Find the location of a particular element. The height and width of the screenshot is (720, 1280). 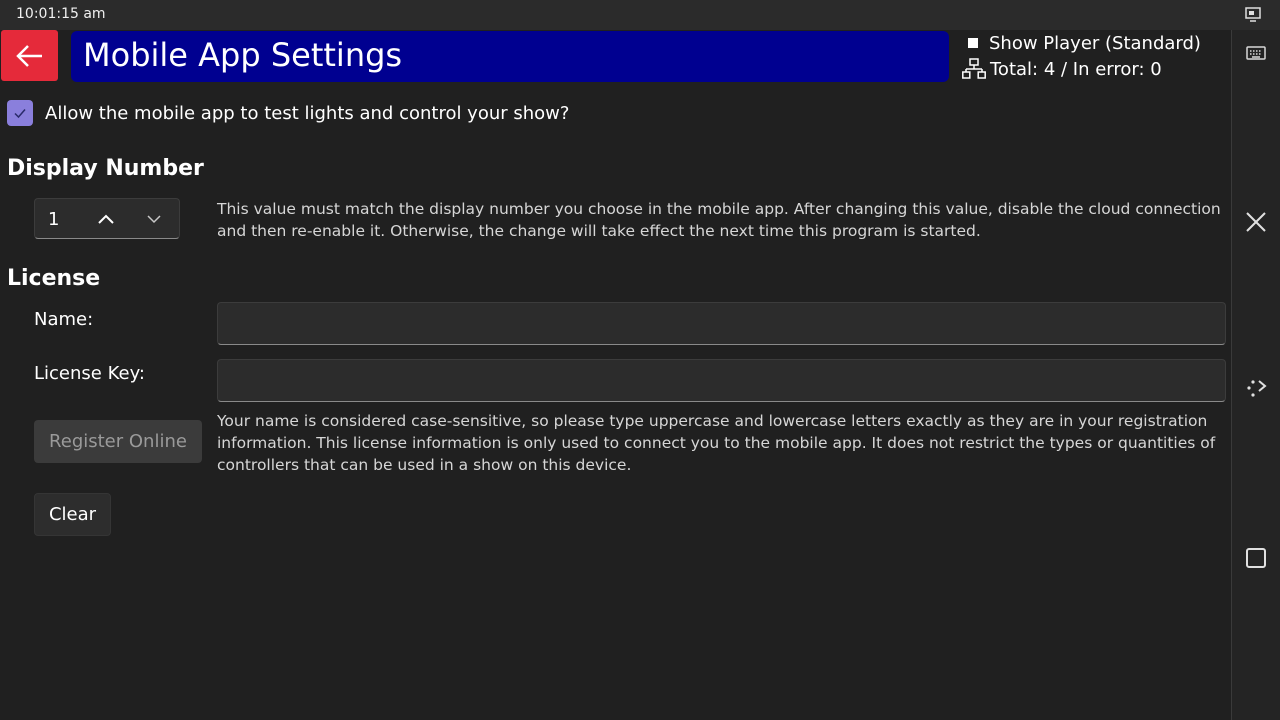

checkmark-icon is located at coordinates (20, 114).